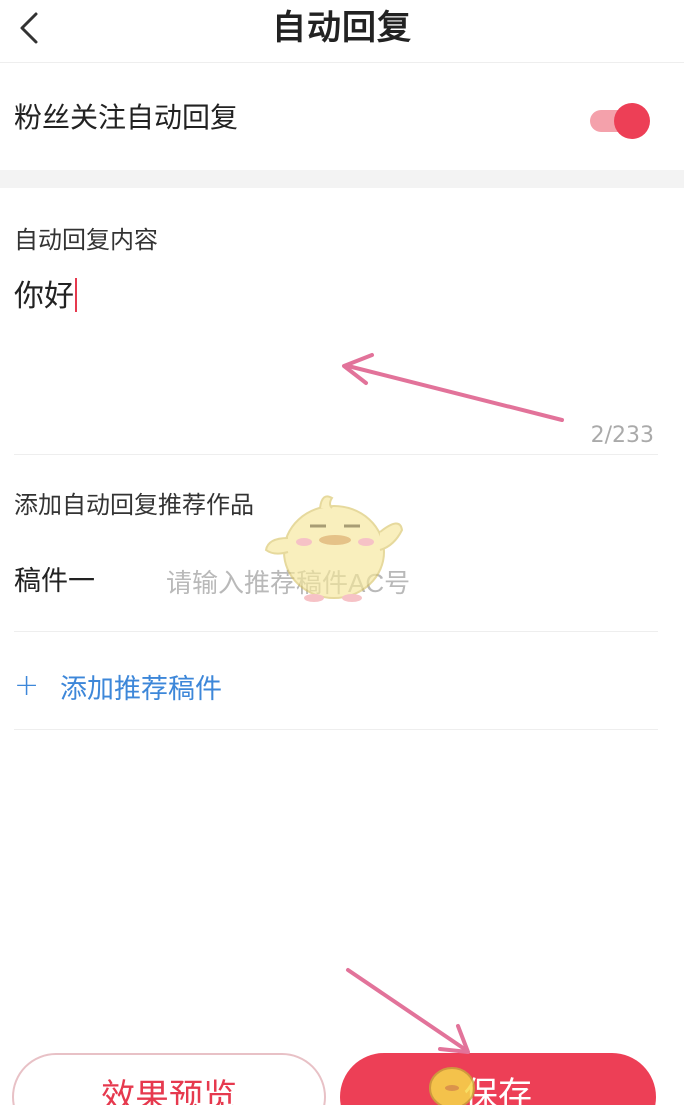  What do you see at coordinates (27, 685) in the screenshot?
I see `plus-icon: +` at bounding box center [27, 685].